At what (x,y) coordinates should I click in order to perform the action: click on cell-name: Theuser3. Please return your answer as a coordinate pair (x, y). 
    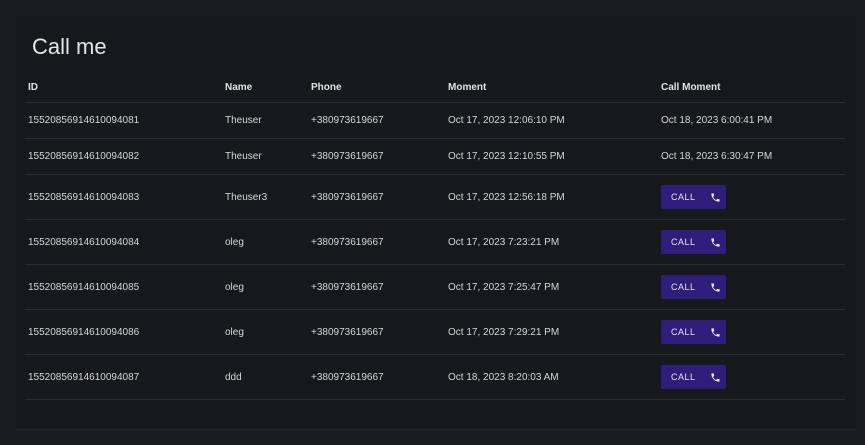
    Looking at the image, I should click on (265, 197).